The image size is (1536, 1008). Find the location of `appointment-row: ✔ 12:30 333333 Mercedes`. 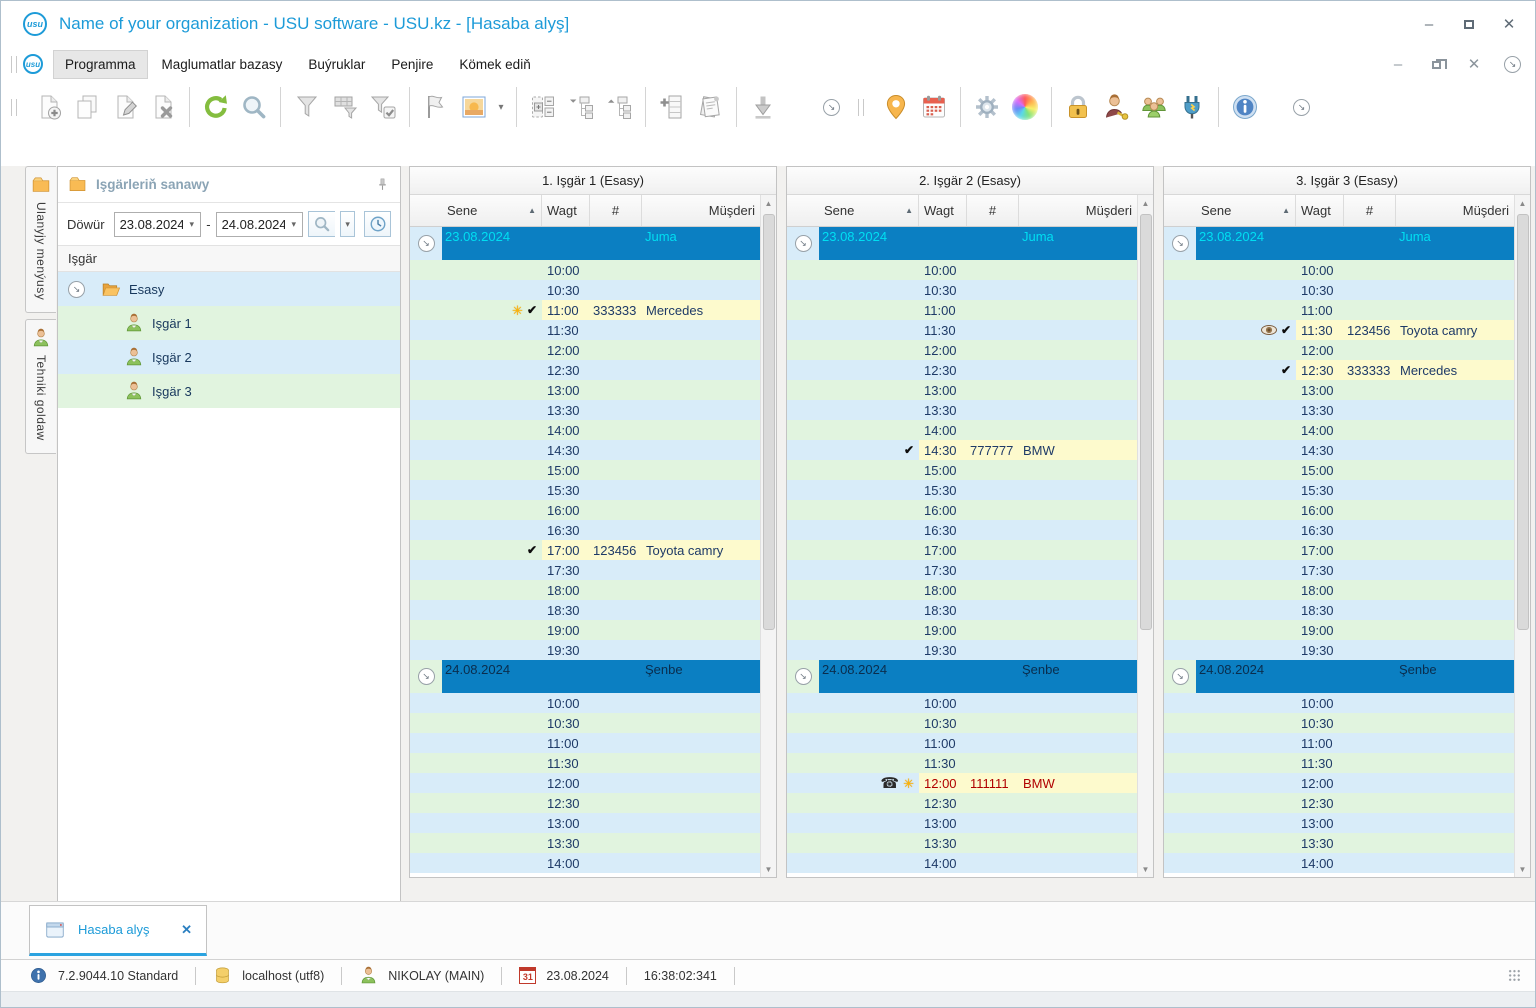

appointment-row: ✔ 12:30 333333 Mercedes is located at coordinates (1339, 370).